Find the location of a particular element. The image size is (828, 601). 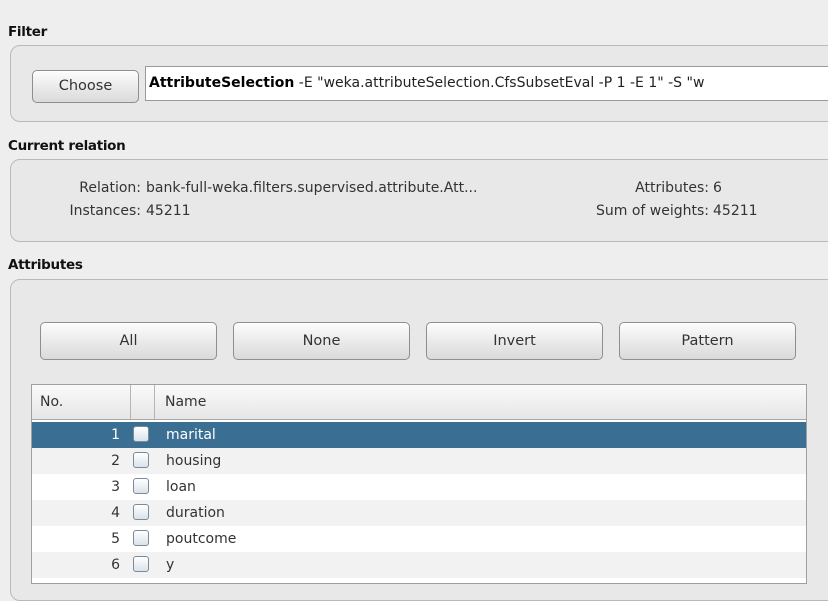

attribute-name: duration is located at coordinates (195, 513).